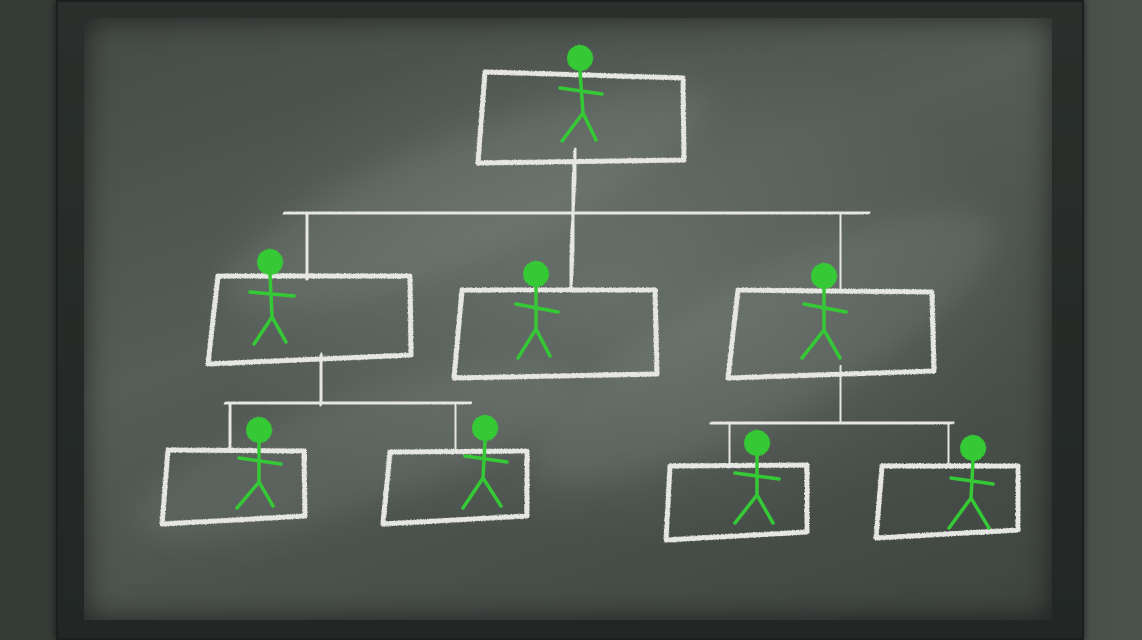 This screenshot has height=640, width=1142. I want to click on connector-left-child-b, so click(455, 427).